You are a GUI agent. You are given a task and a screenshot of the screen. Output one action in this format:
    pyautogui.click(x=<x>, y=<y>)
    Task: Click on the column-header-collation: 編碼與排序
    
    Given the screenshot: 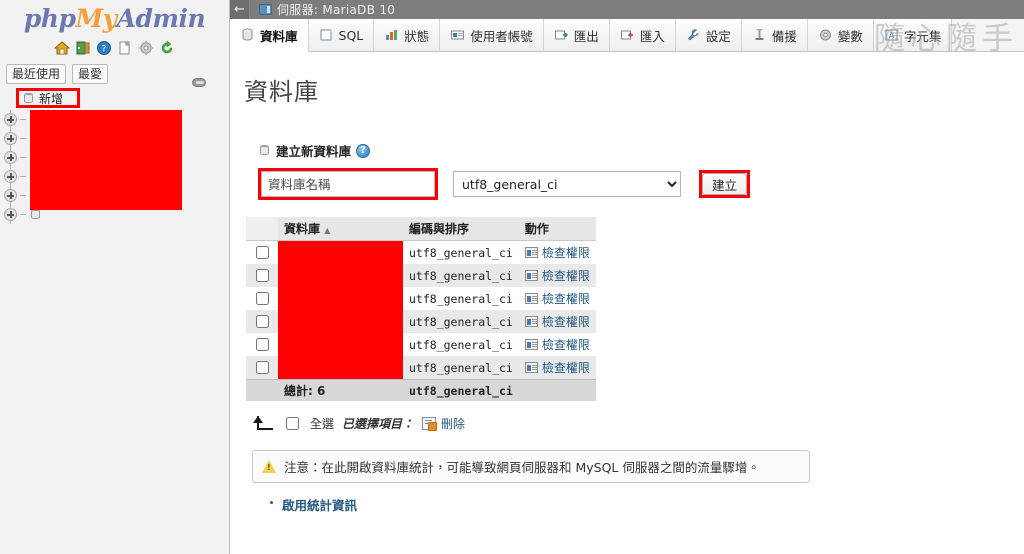 What is the action you would take?
    pyautogui.click(x=461, y=229)
    